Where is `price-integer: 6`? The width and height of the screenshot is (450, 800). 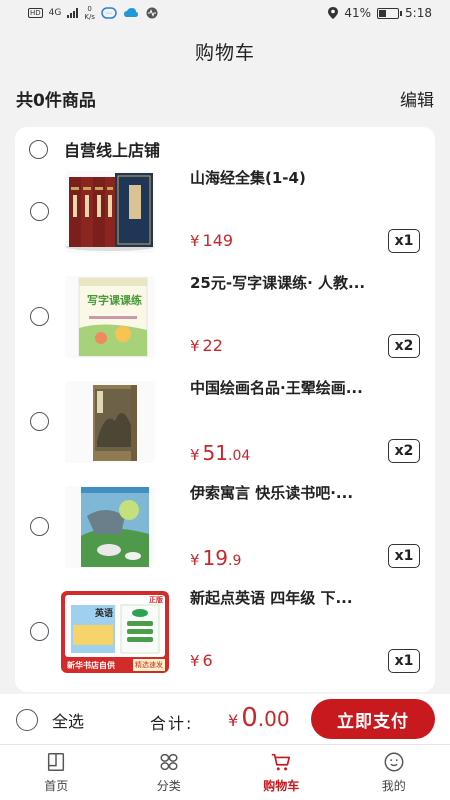 price-integer: 6 is located at coordinates (207, 660).